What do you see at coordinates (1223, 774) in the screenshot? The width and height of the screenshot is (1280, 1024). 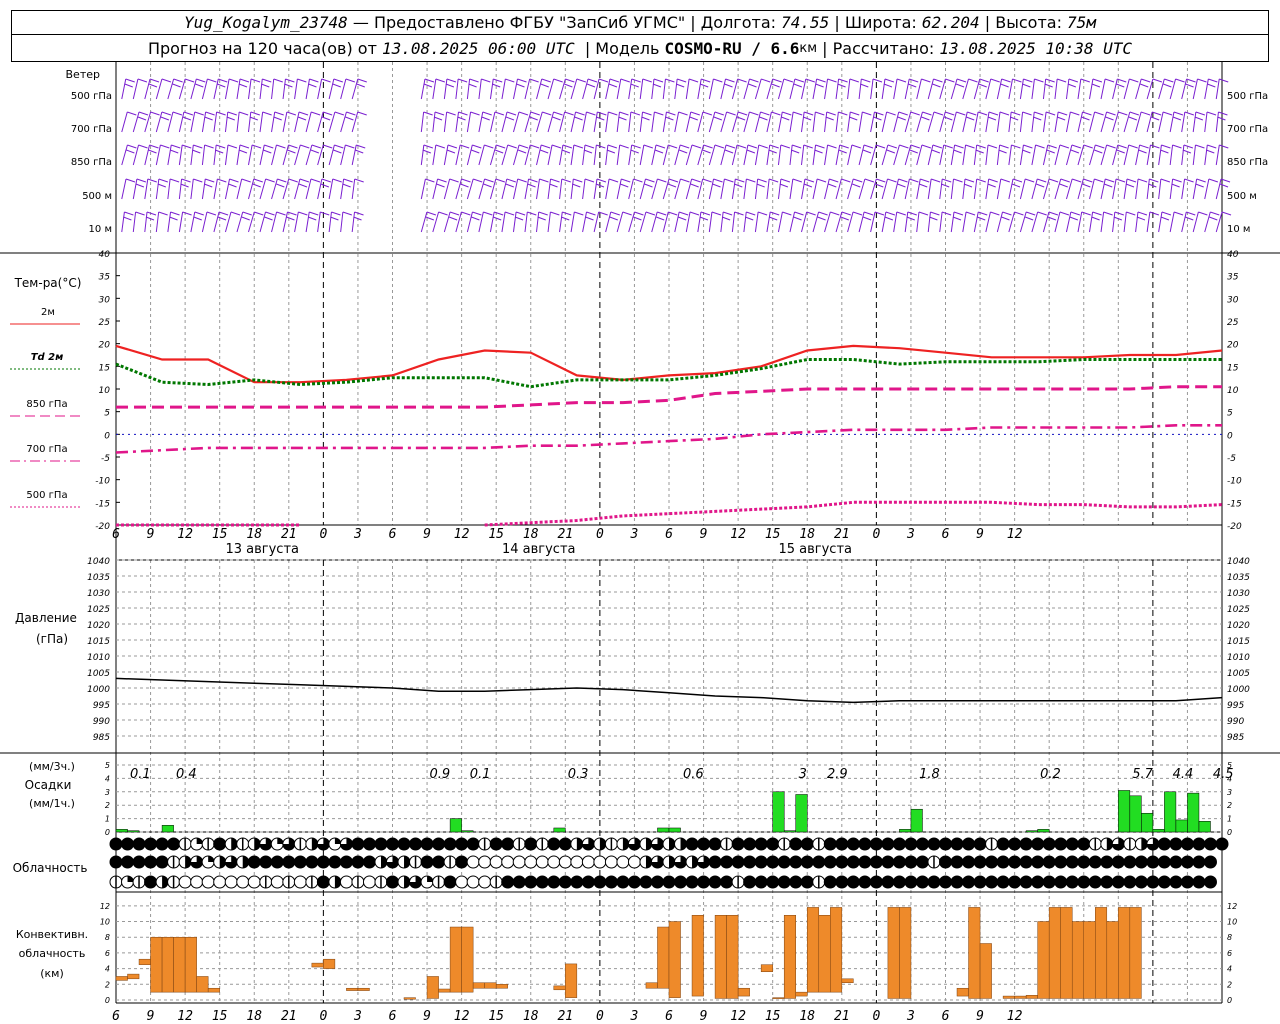 I see `precip-3h-total: 4.5` at bounding box center [1223, 774].